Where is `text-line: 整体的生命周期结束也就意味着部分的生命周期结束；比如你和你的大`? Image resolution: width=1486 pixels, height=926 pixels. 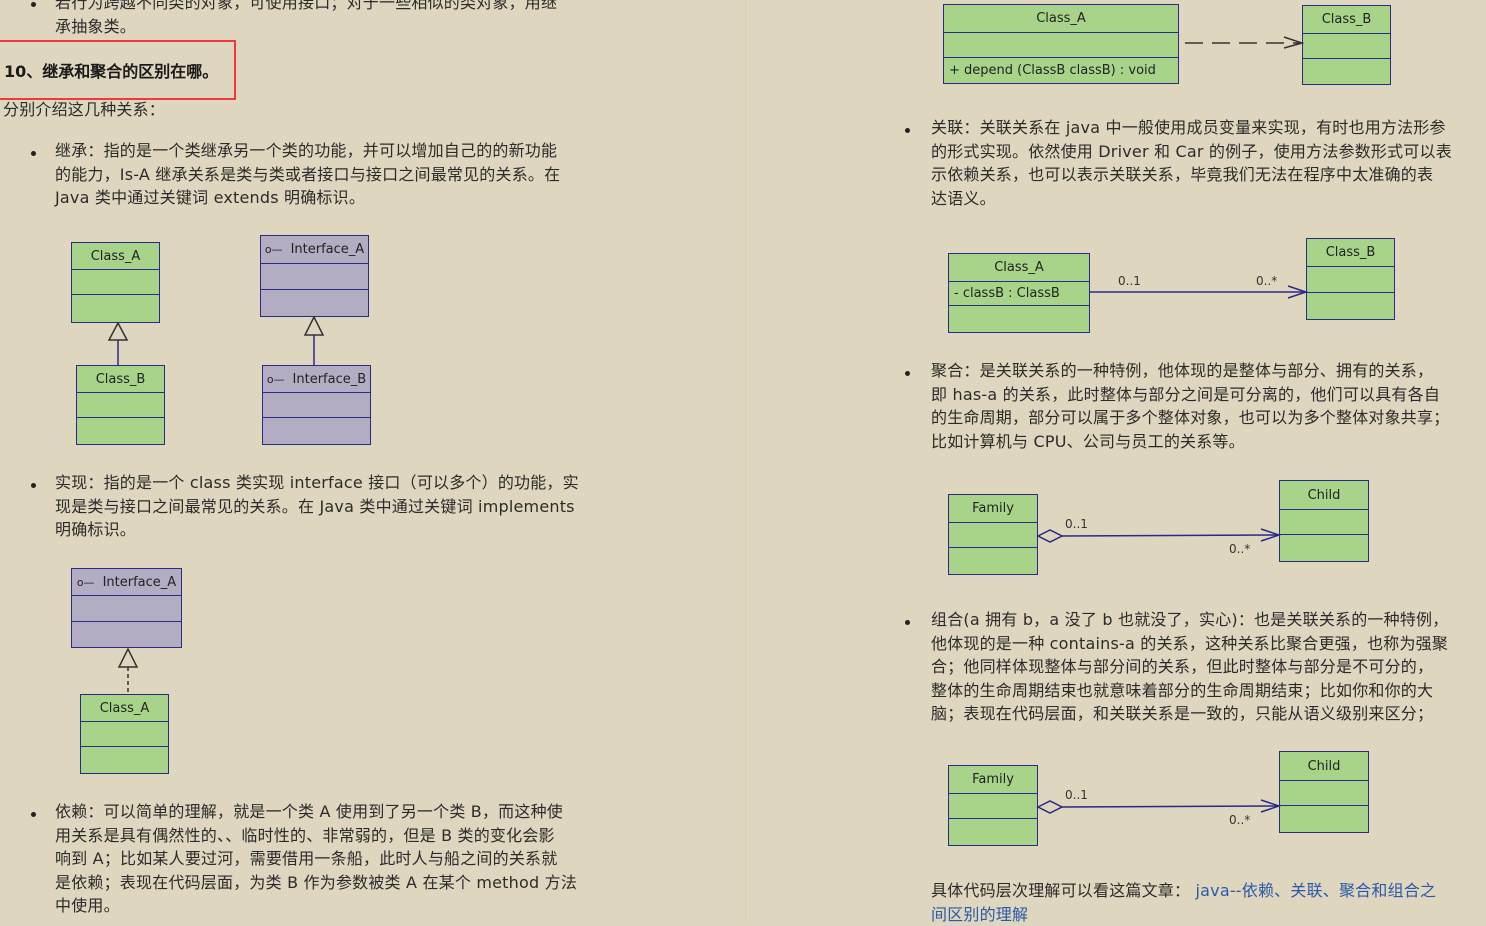
text-line: 整体的生命周期结束也就意味着部分的生命周期结束；比如你和你的大 is located at coordinates (1182, 690).